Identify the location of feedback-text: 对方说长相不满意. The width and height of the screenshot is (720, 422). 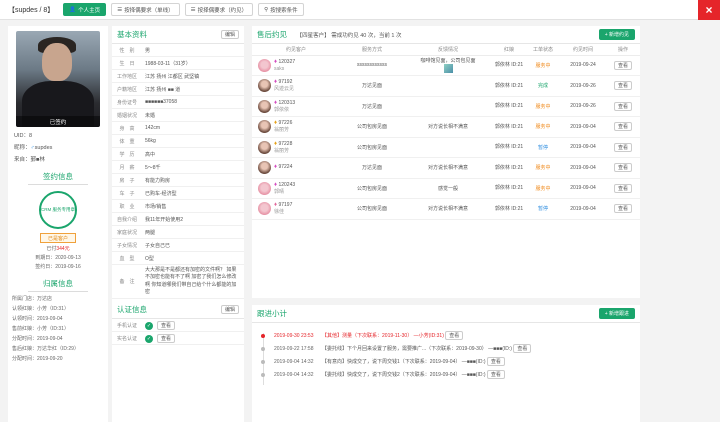
(447, 127).